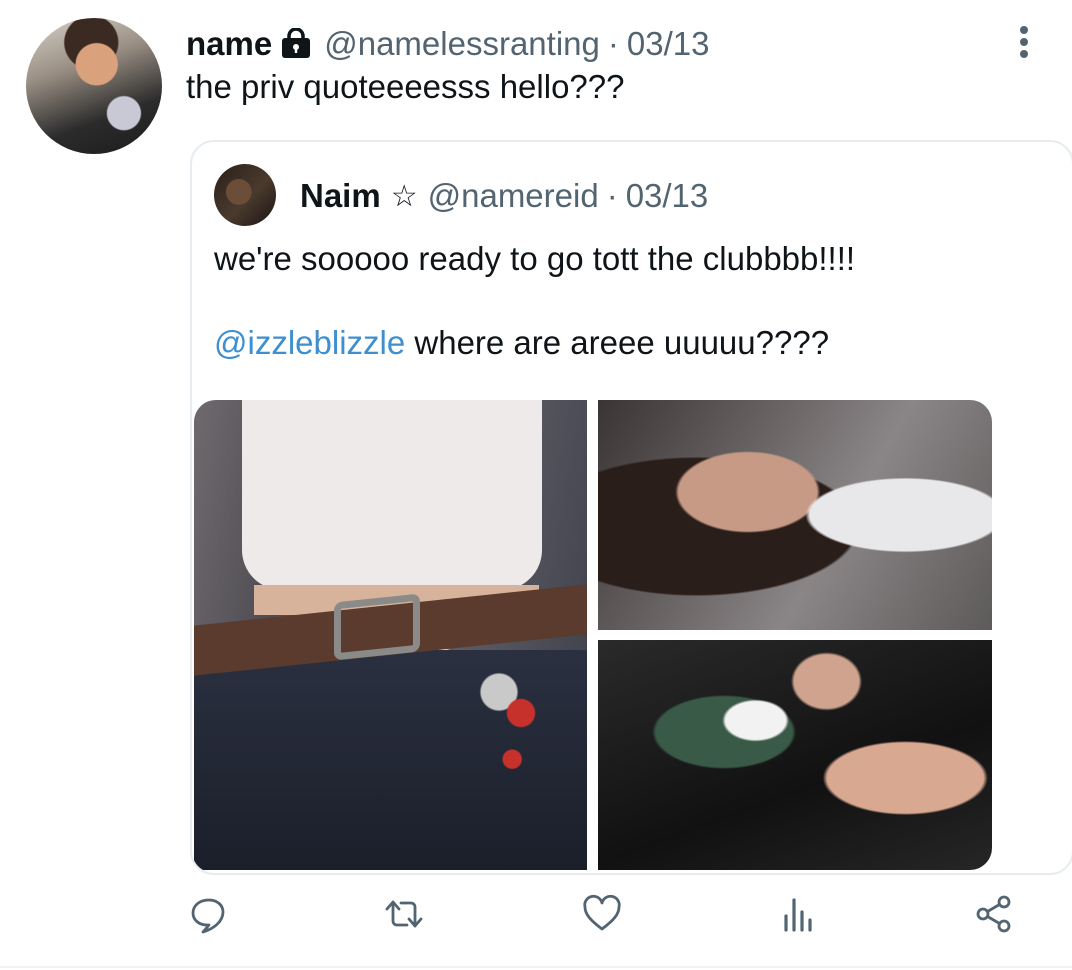  What do you see at coordinates (245, 195) in the screenshot?
I see `quoted-author-avatar` at bounding box center [245, 195].